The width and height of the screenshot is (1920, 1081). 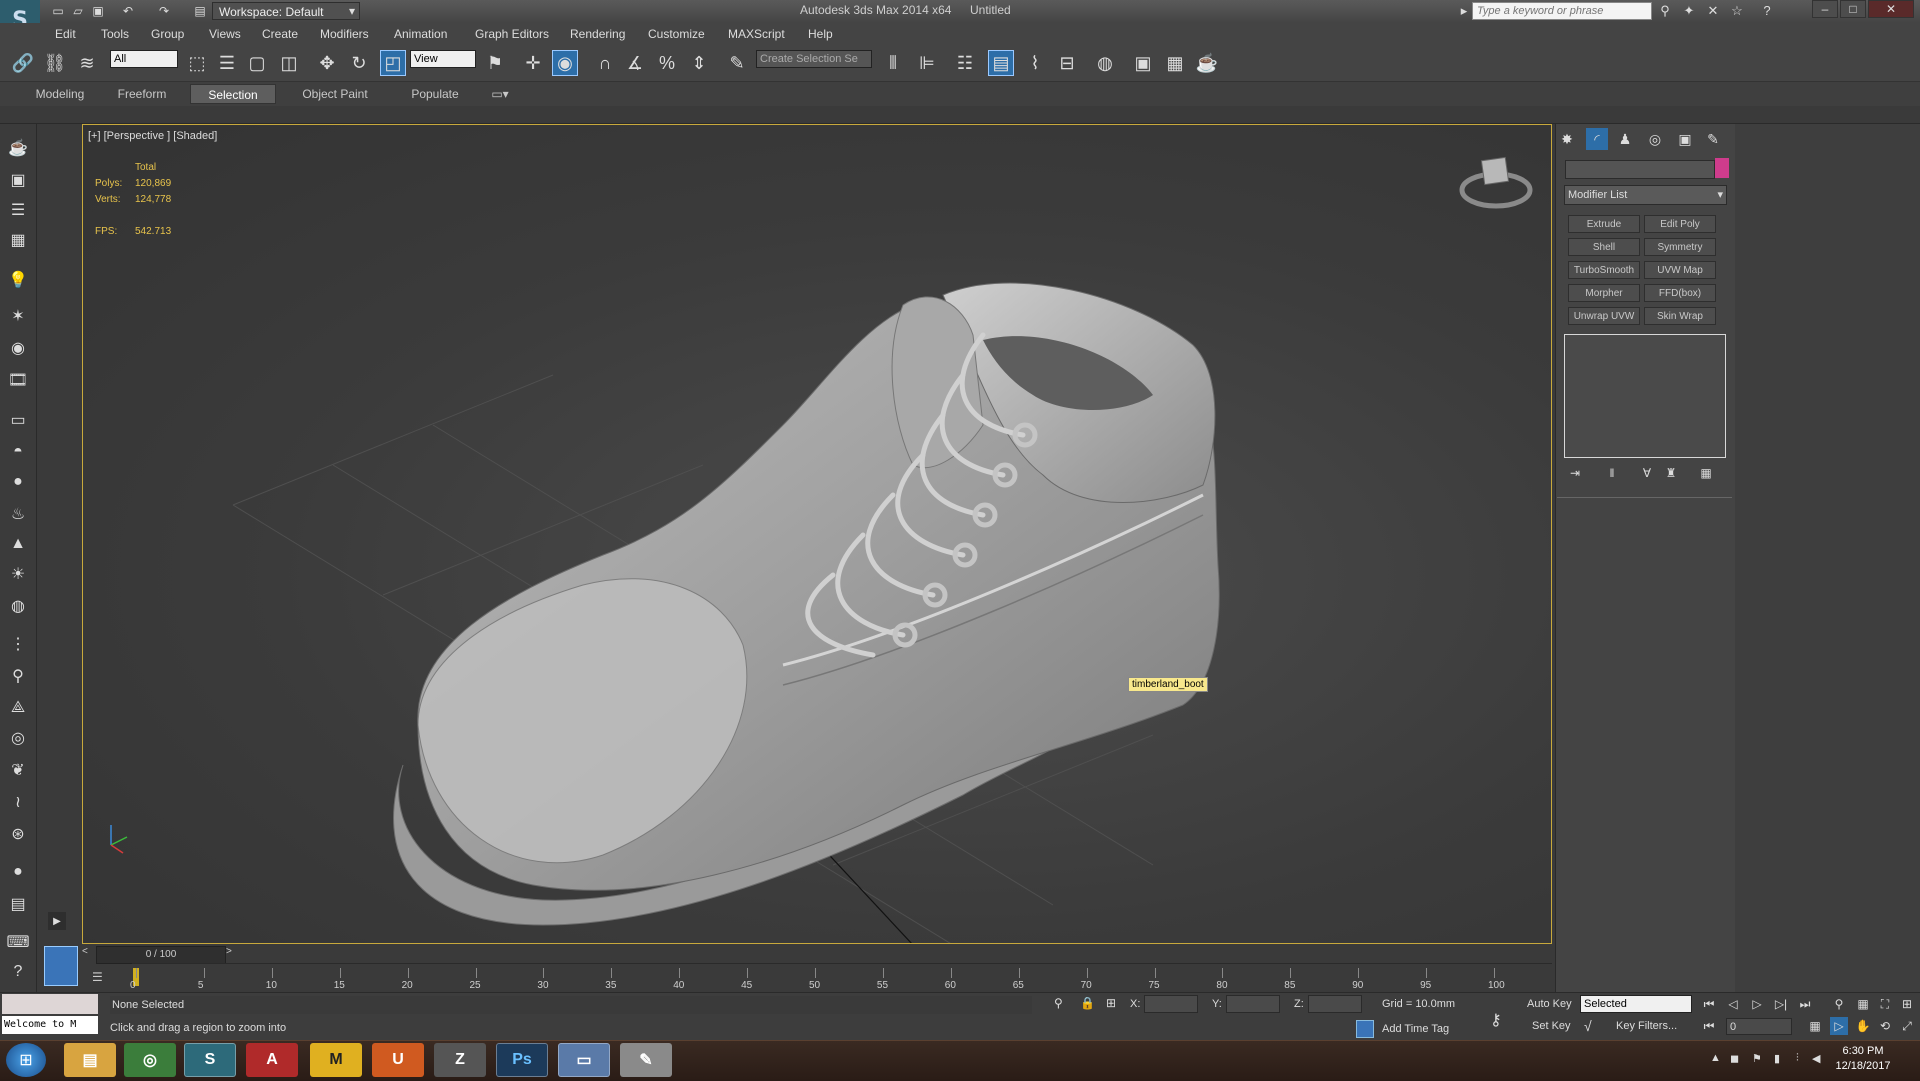 What do you see at coordinates (597, 34) in the screenshot?
I see `menu-rendering: Rendering` at bounding box center [597, 34].